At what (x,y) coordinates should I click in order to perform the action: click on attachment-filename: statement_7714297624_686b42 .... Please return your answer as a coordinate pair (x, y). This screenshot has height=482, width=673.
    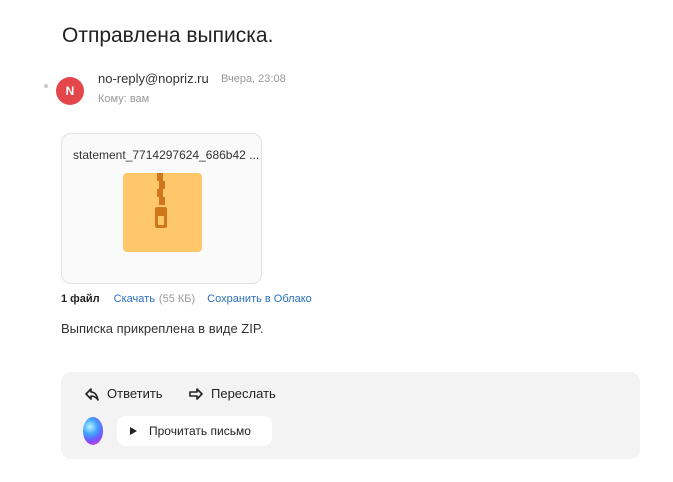
    Looking at the image, I should click on (166, 155).